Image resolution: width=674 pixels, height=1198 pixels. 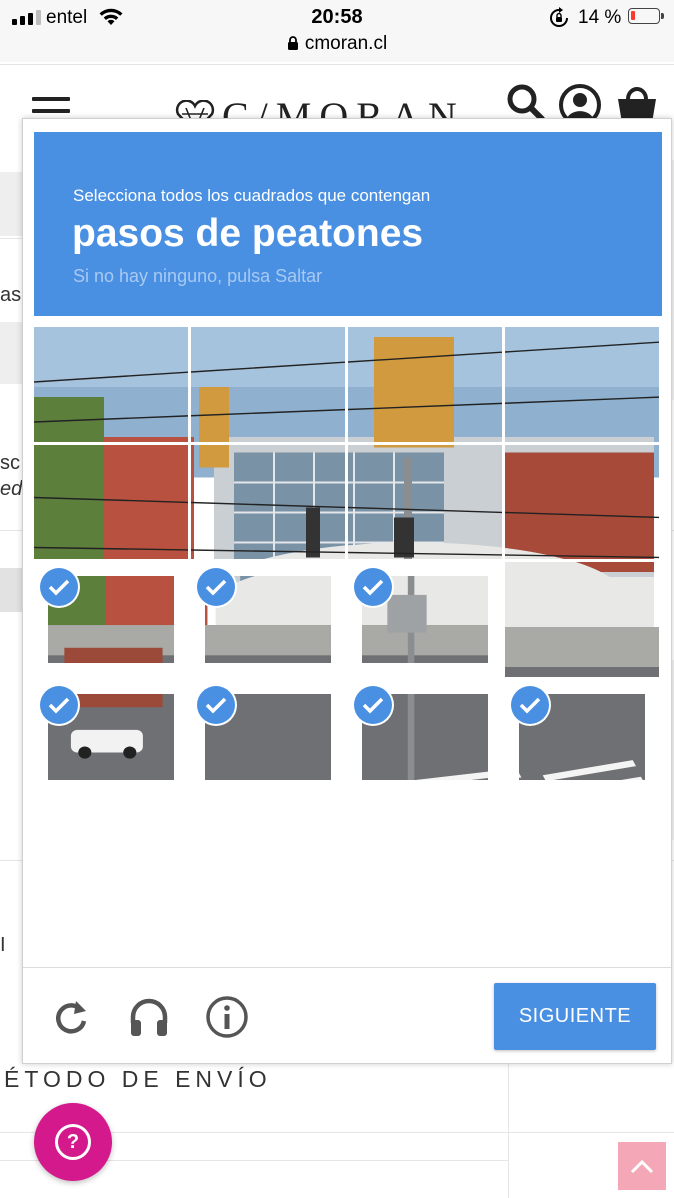 I want to click on audio-challenge-button, so click(x=149, y=1017).